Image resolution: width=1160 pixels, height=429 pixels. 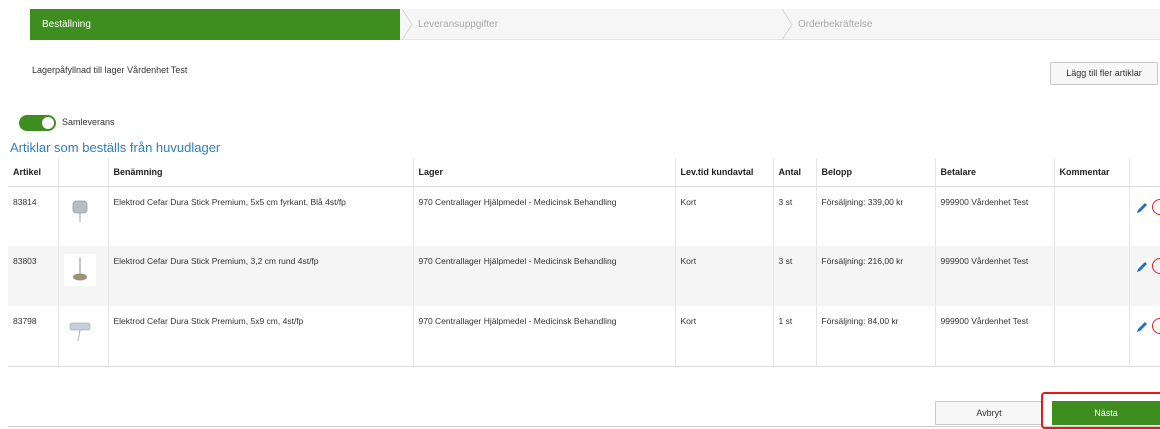 What do you see at coordinates (1104, 73) in the screenshot?
I see `add-more-articles-button: Lägg till fler artiklar` at bounding box center [1104, 73].